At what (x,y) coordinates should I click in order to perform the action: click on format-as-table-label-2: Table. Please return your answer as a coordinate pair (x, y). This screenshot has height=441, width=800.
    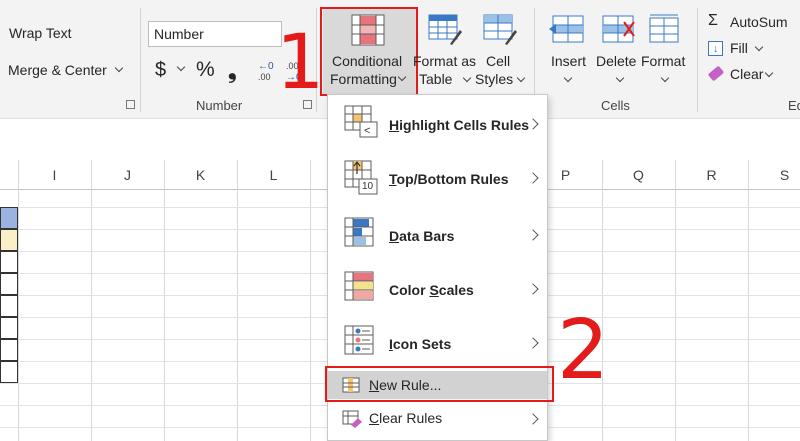
    Looking at the image, I should click on (436, 79).